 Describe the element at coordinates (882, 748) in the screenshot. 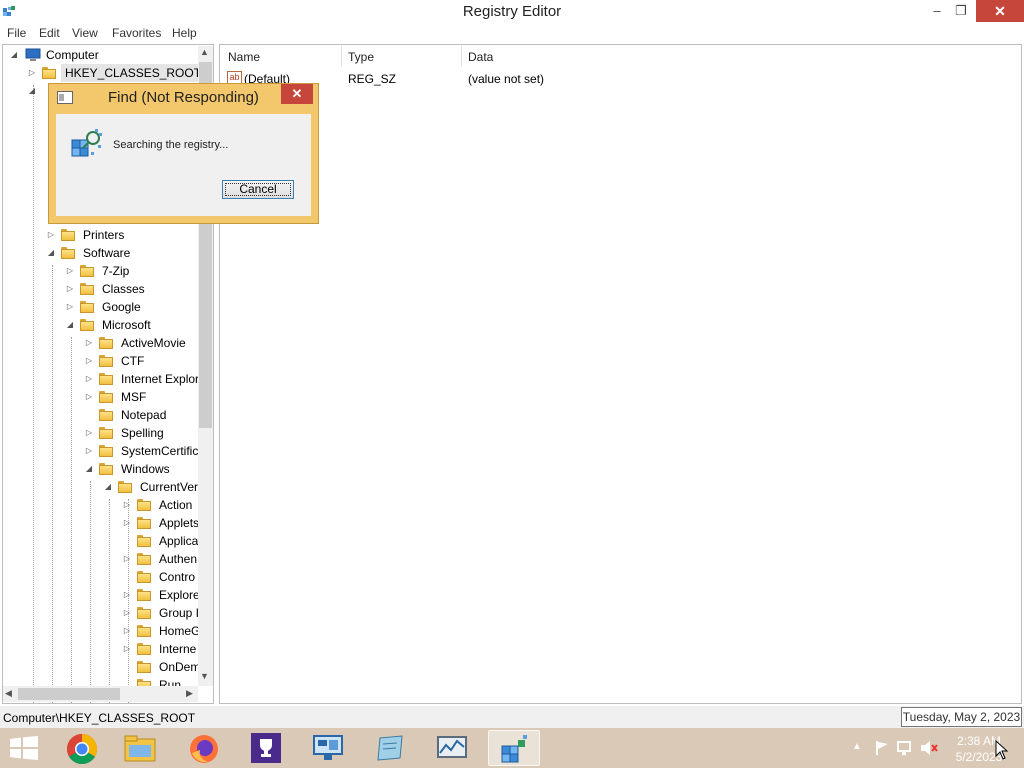

I see `action-center-flag-icon` at that location.